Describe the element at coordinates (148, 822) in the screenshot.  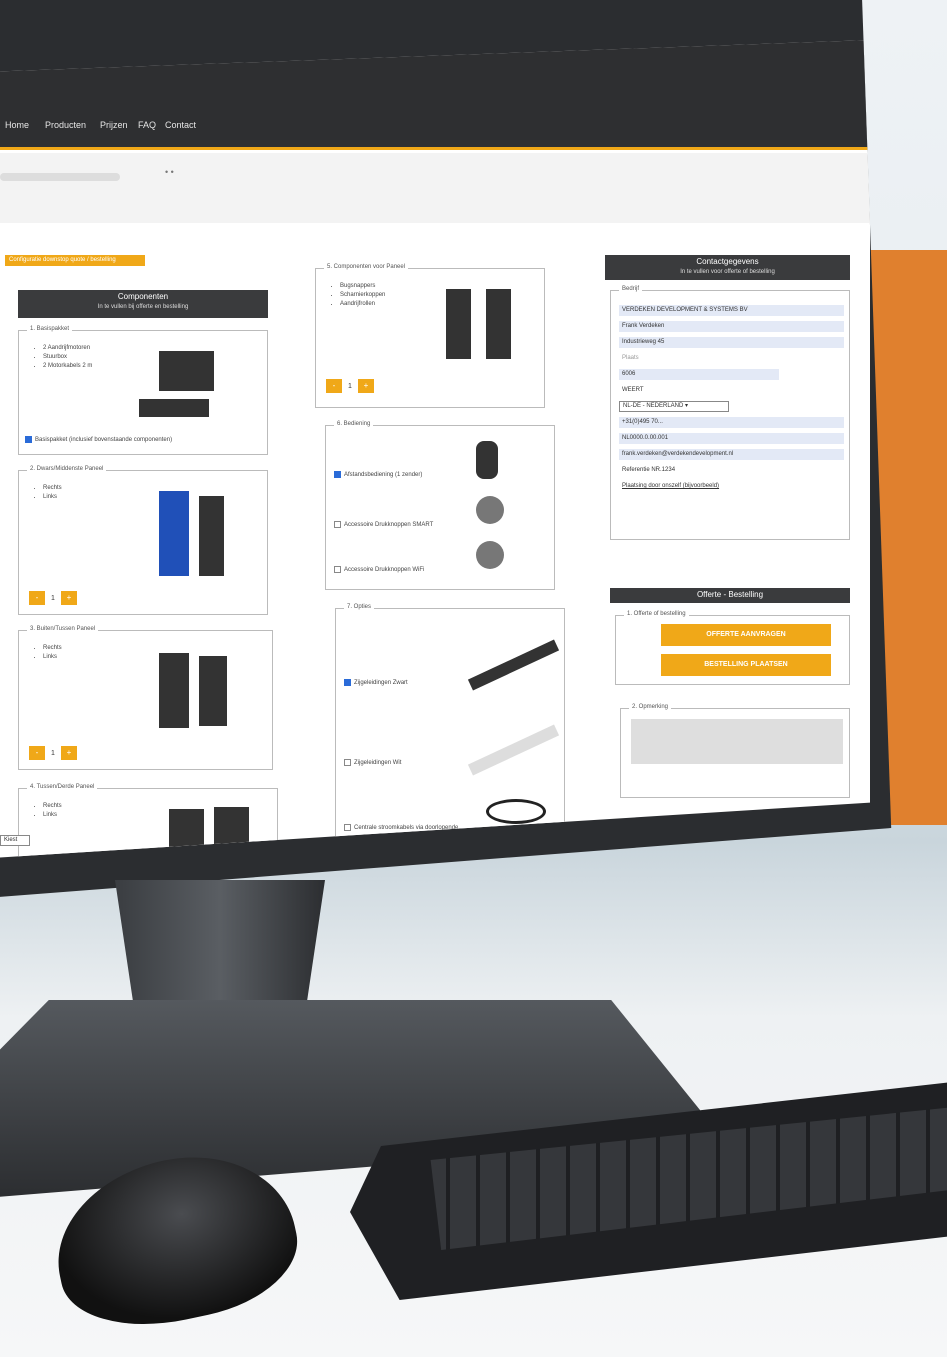
I see `panel-tussen: 4. Tussen/Derde Paneel Rechts Links` at that location.